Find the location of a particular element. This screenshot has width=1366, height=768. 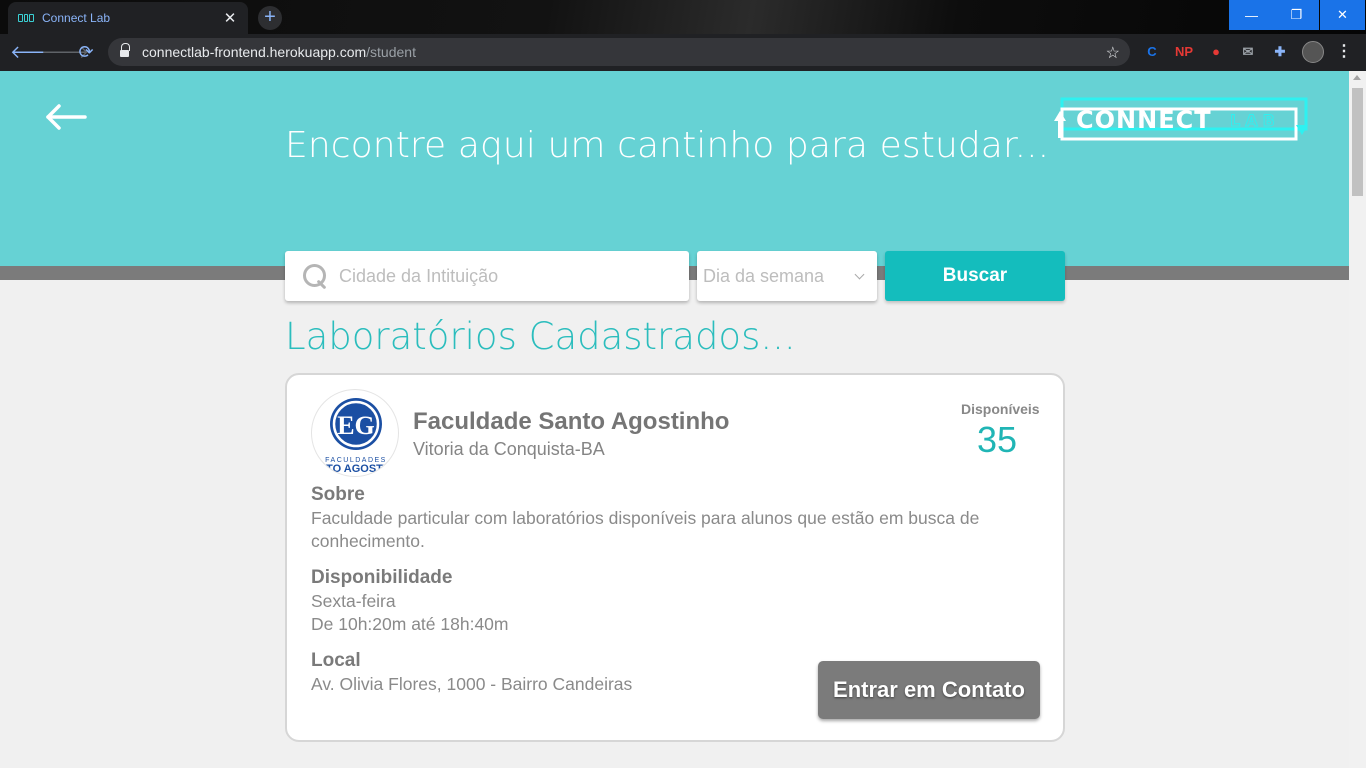

search-icon is located at coordinates (315, 276).